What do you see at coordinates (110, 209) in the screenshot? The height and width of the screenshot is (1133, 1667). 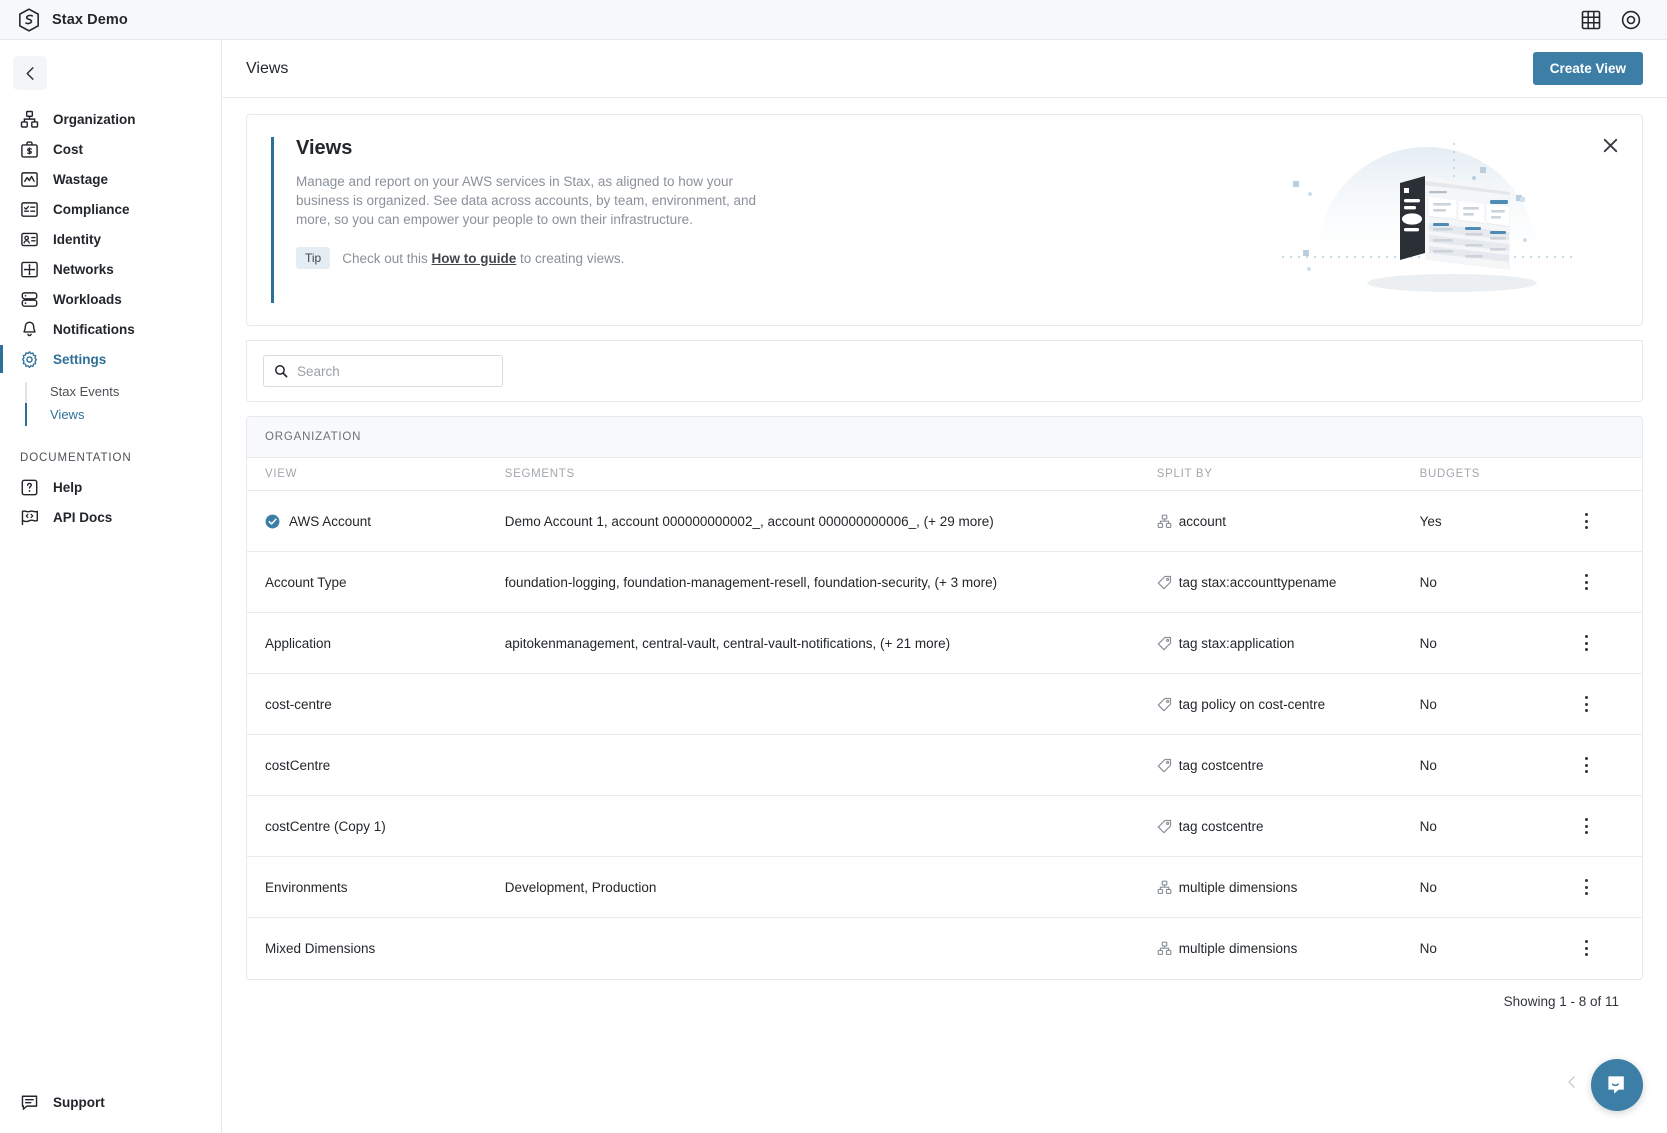 I see `sidebar-item-compliance: Compliance` at bounding box center [110, 209].